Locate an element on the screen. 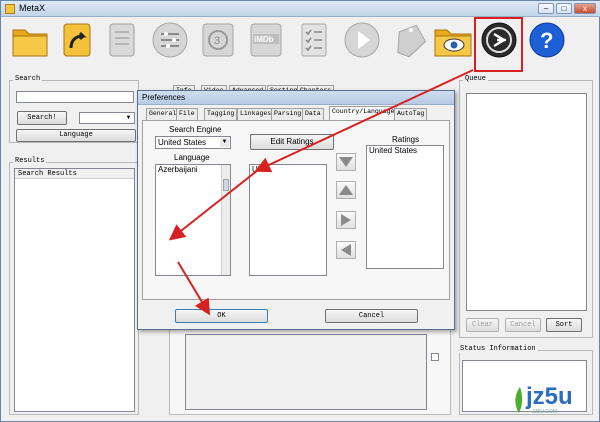 This screenshot has width=600, height=422. results-group-label: Results is located at coordinates (30, 161).